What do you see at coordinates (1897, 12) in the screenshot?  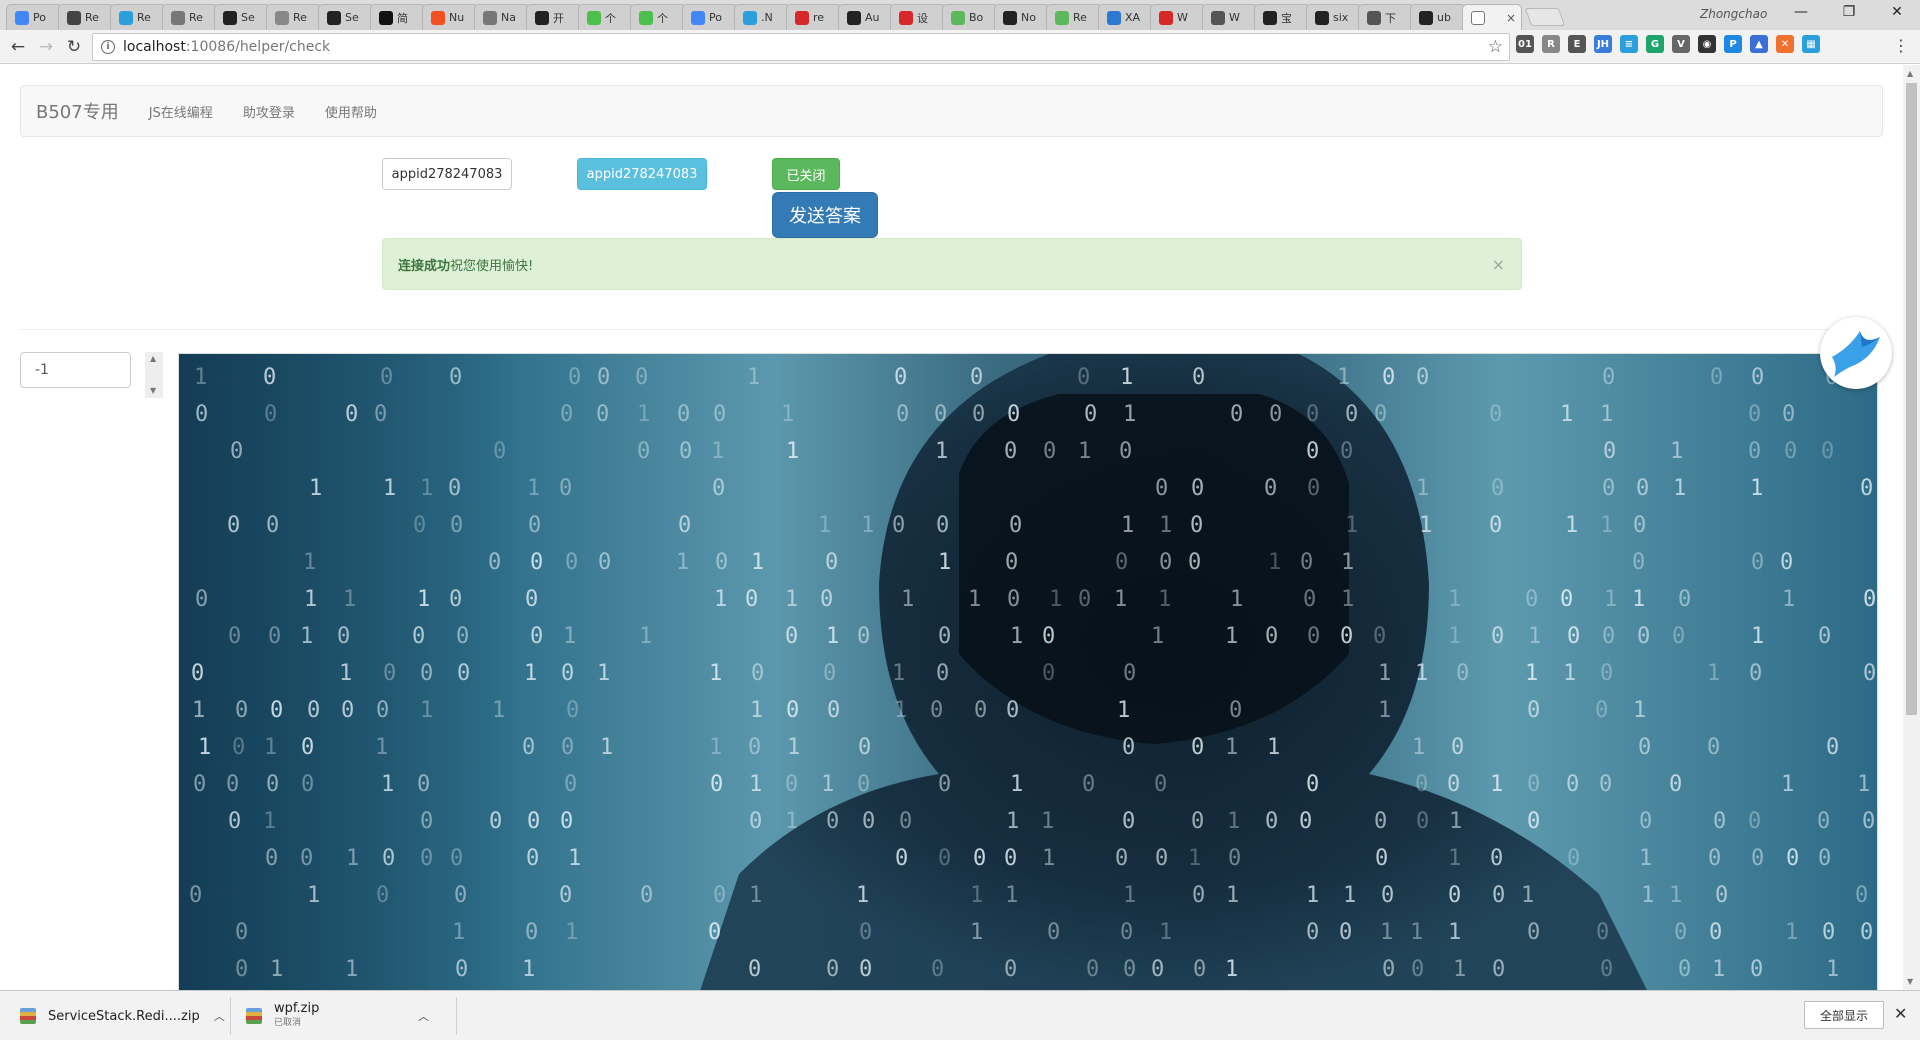 I see `window-close-button: ✕` at bounding box center [1897, 12].